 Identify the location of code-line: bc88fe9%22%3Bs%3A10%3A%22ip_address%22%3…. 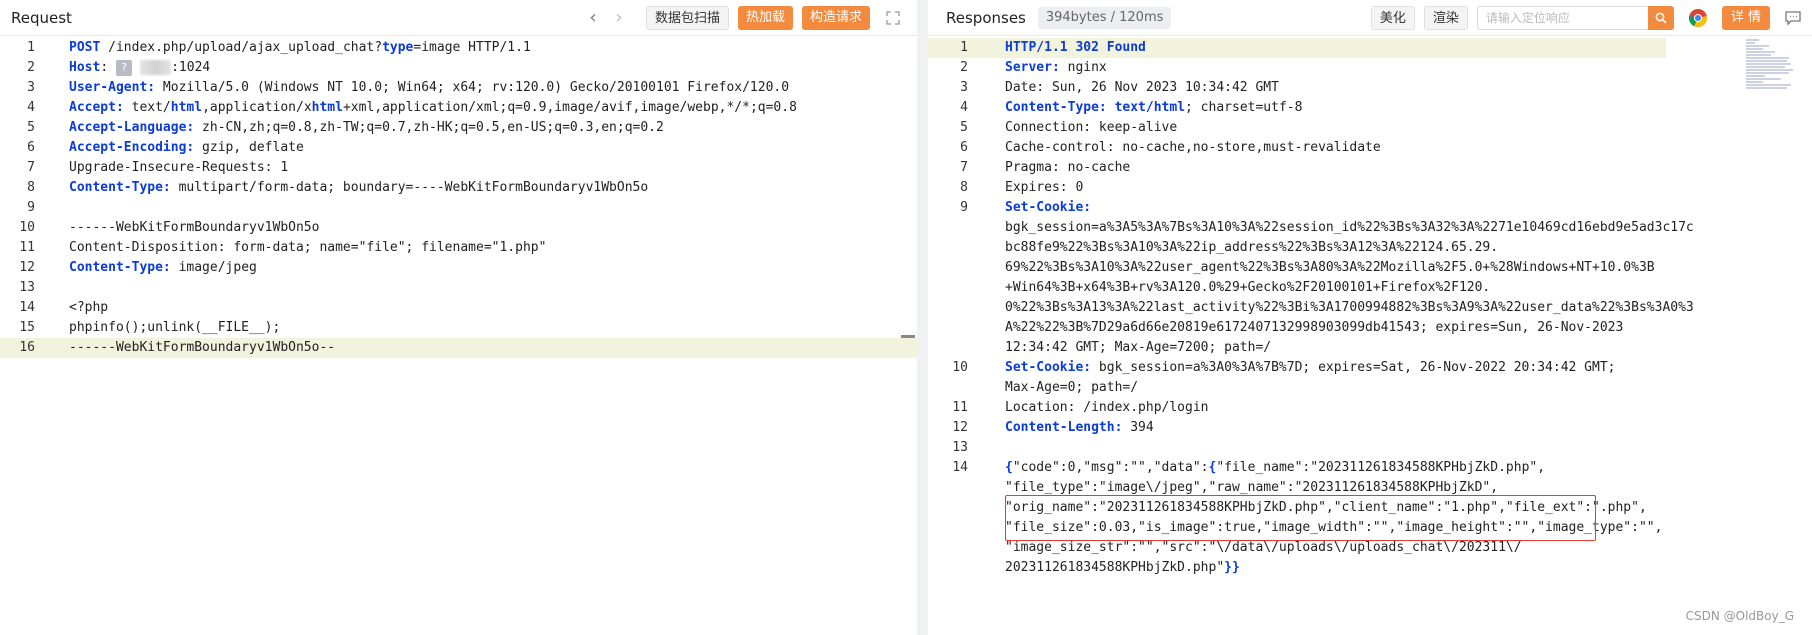
(1297, 248).